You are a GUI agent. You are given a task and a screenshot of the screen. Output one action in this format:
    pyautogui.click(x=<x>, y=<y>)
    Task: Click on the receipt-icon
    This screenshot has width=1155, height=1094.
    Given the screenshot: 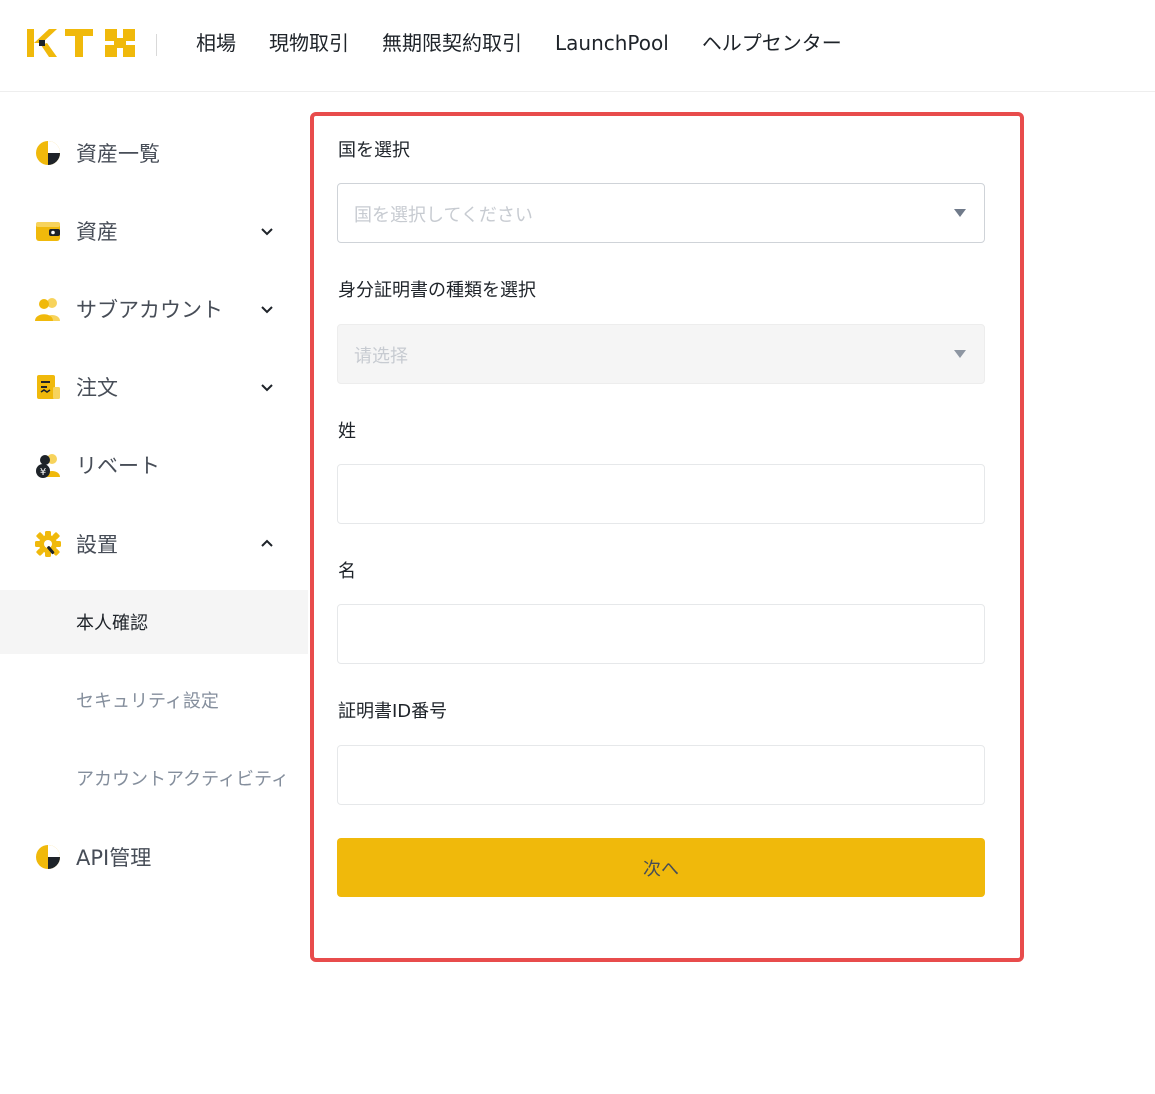 What is the action you would take?
    pyautogui.click(x=48, y=387)
    